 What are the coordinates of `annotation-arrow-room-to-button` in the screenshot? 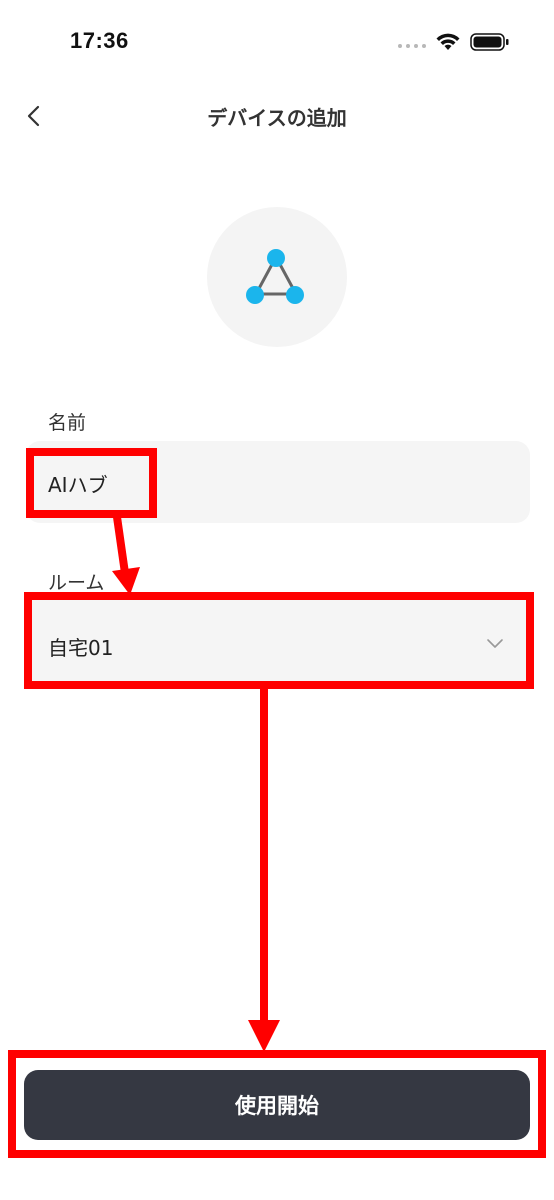 It's located at (264, 869).